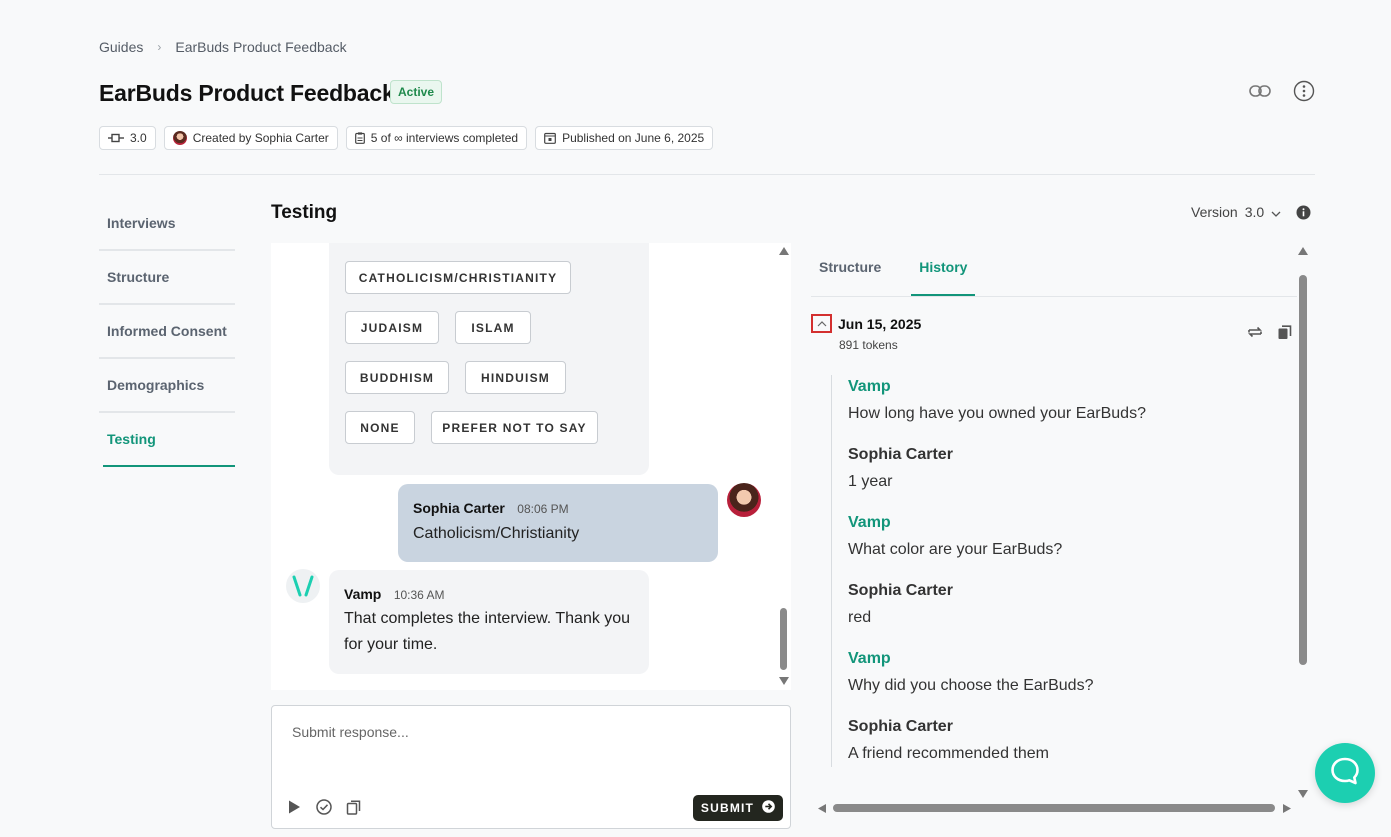 The image size is (1391, 837). Describe the element at coordinates (127, 138) in the screenshot. I see `version-chip: 3.0` at that location.